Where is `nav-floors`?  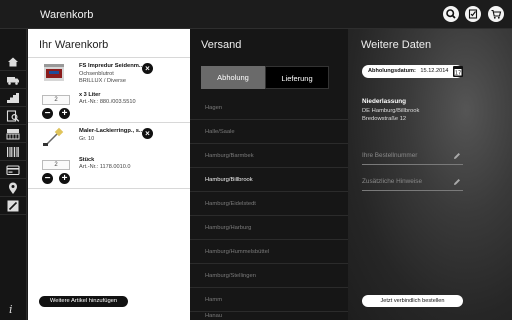 nav-floors is located at coordinates (13, 98).